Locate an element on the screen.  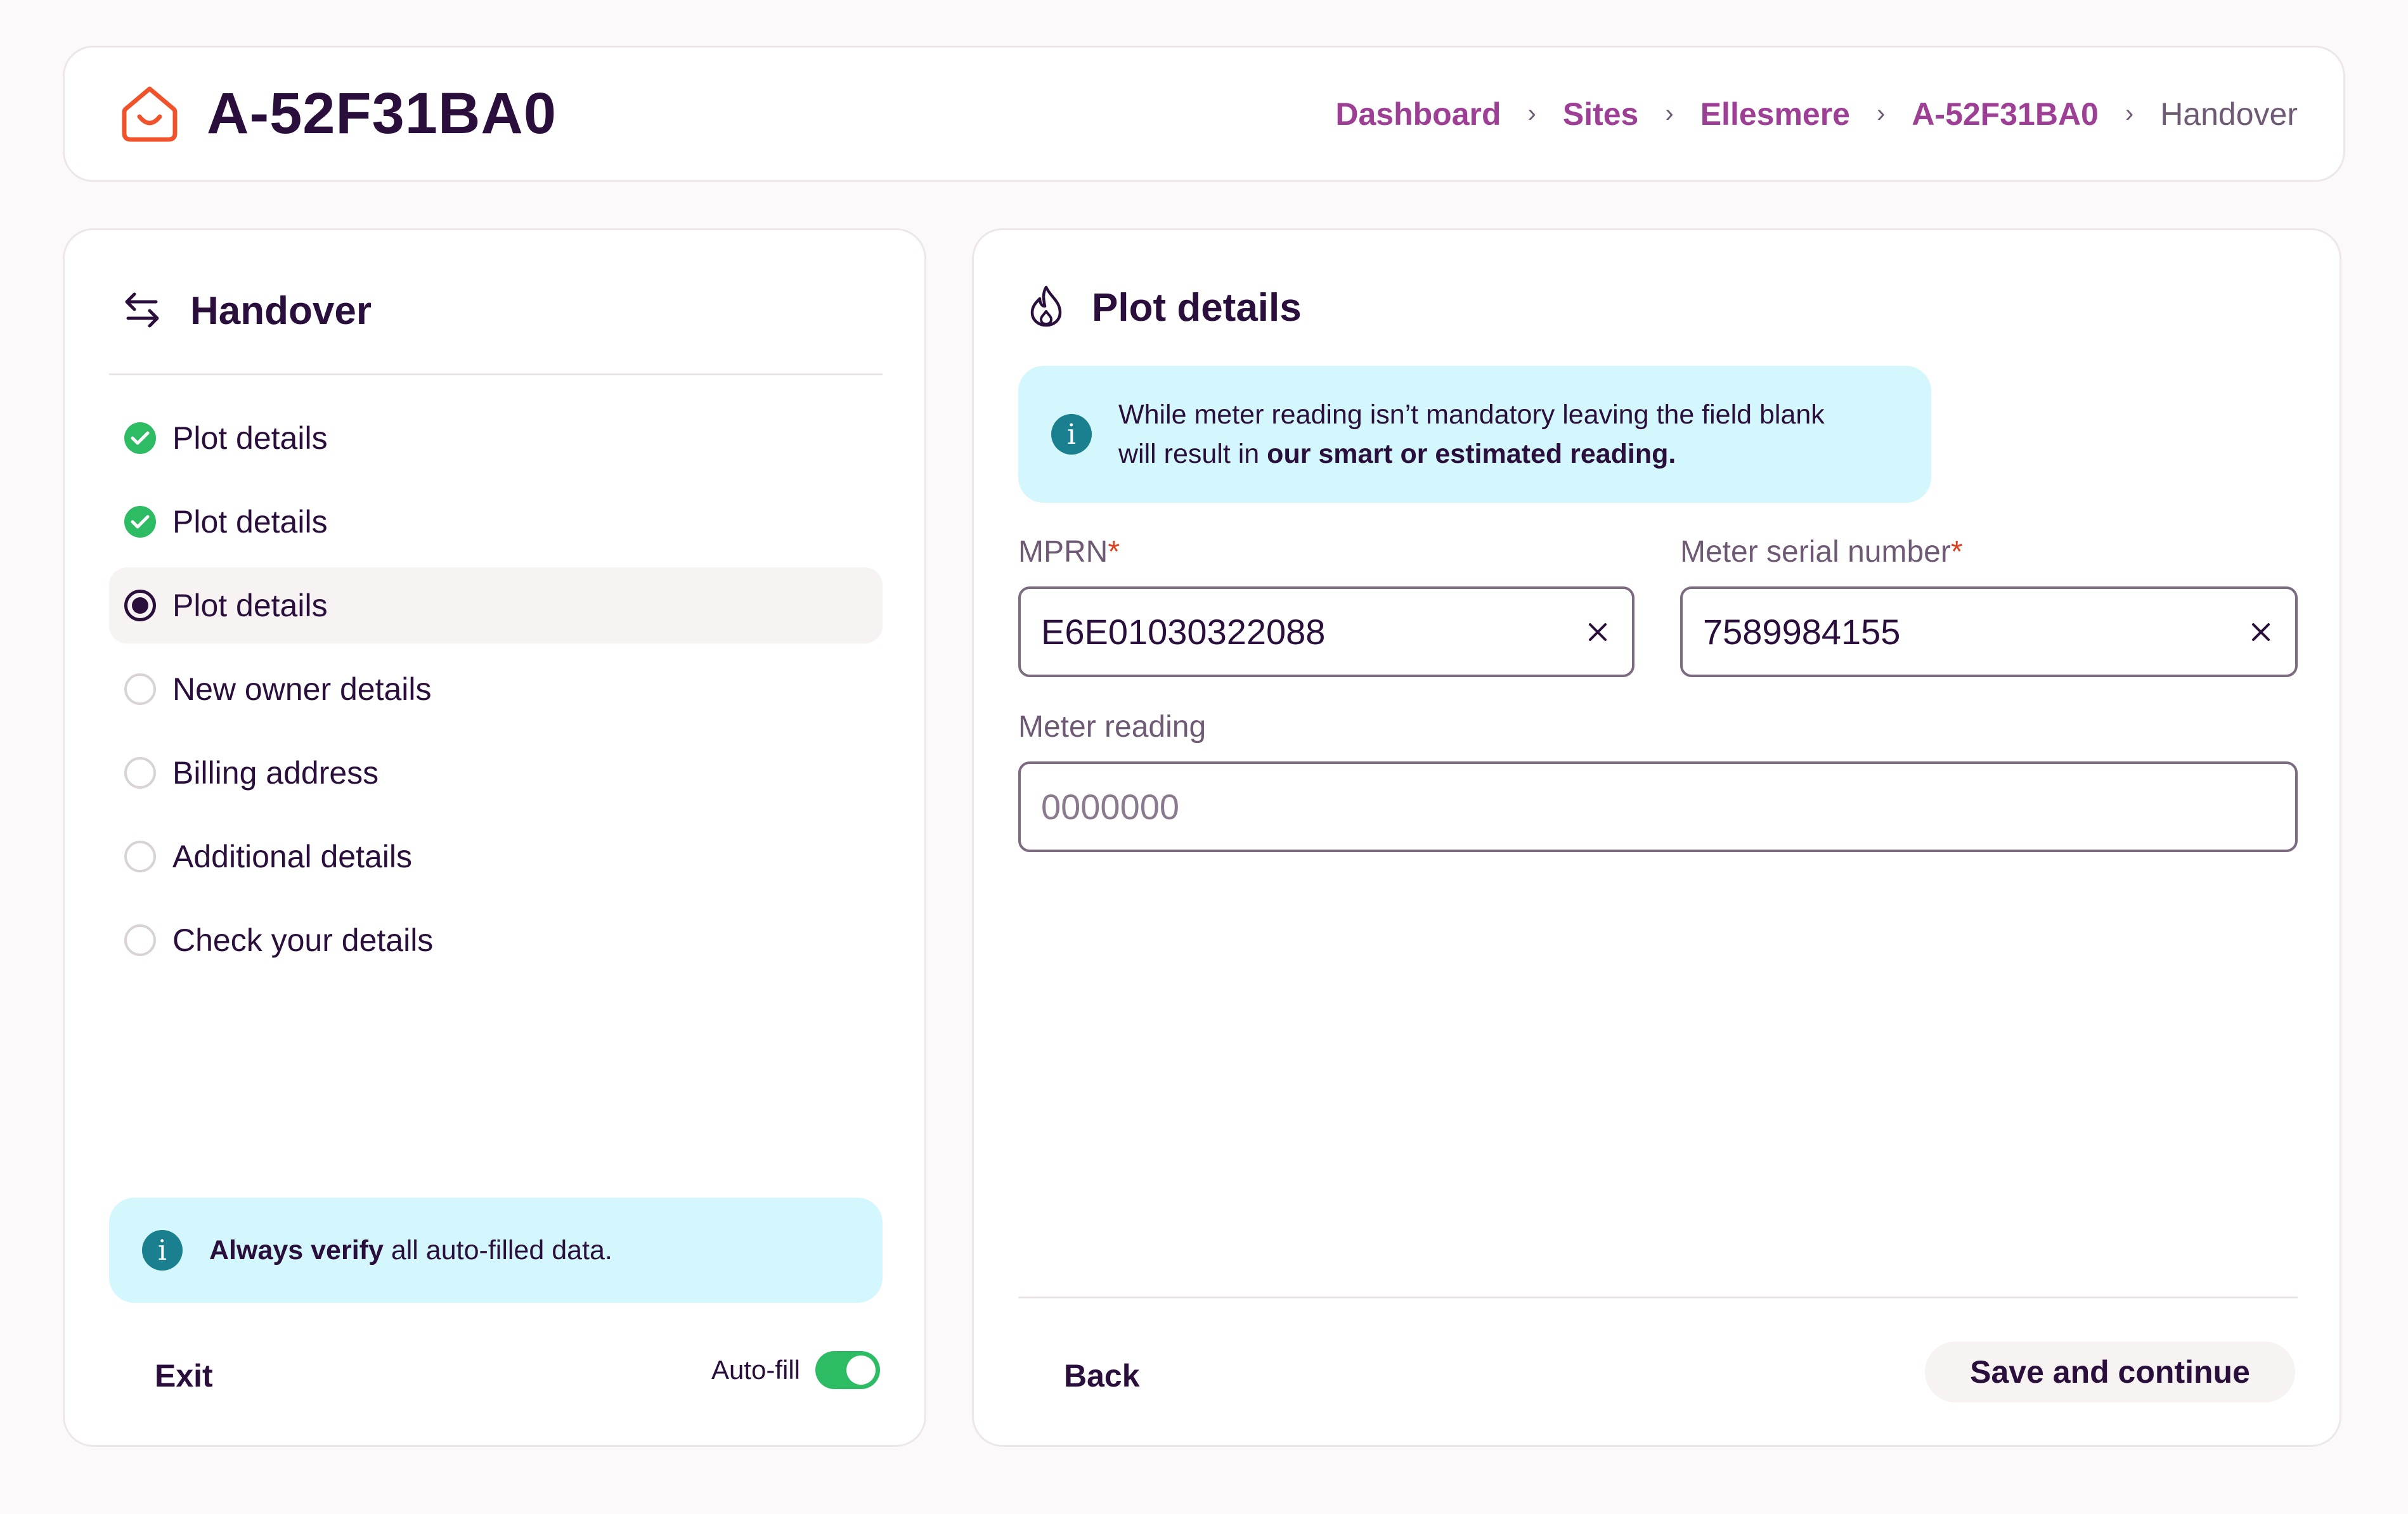
step-item-plot-details-1: Plot details is located at coordinates (496, 438).